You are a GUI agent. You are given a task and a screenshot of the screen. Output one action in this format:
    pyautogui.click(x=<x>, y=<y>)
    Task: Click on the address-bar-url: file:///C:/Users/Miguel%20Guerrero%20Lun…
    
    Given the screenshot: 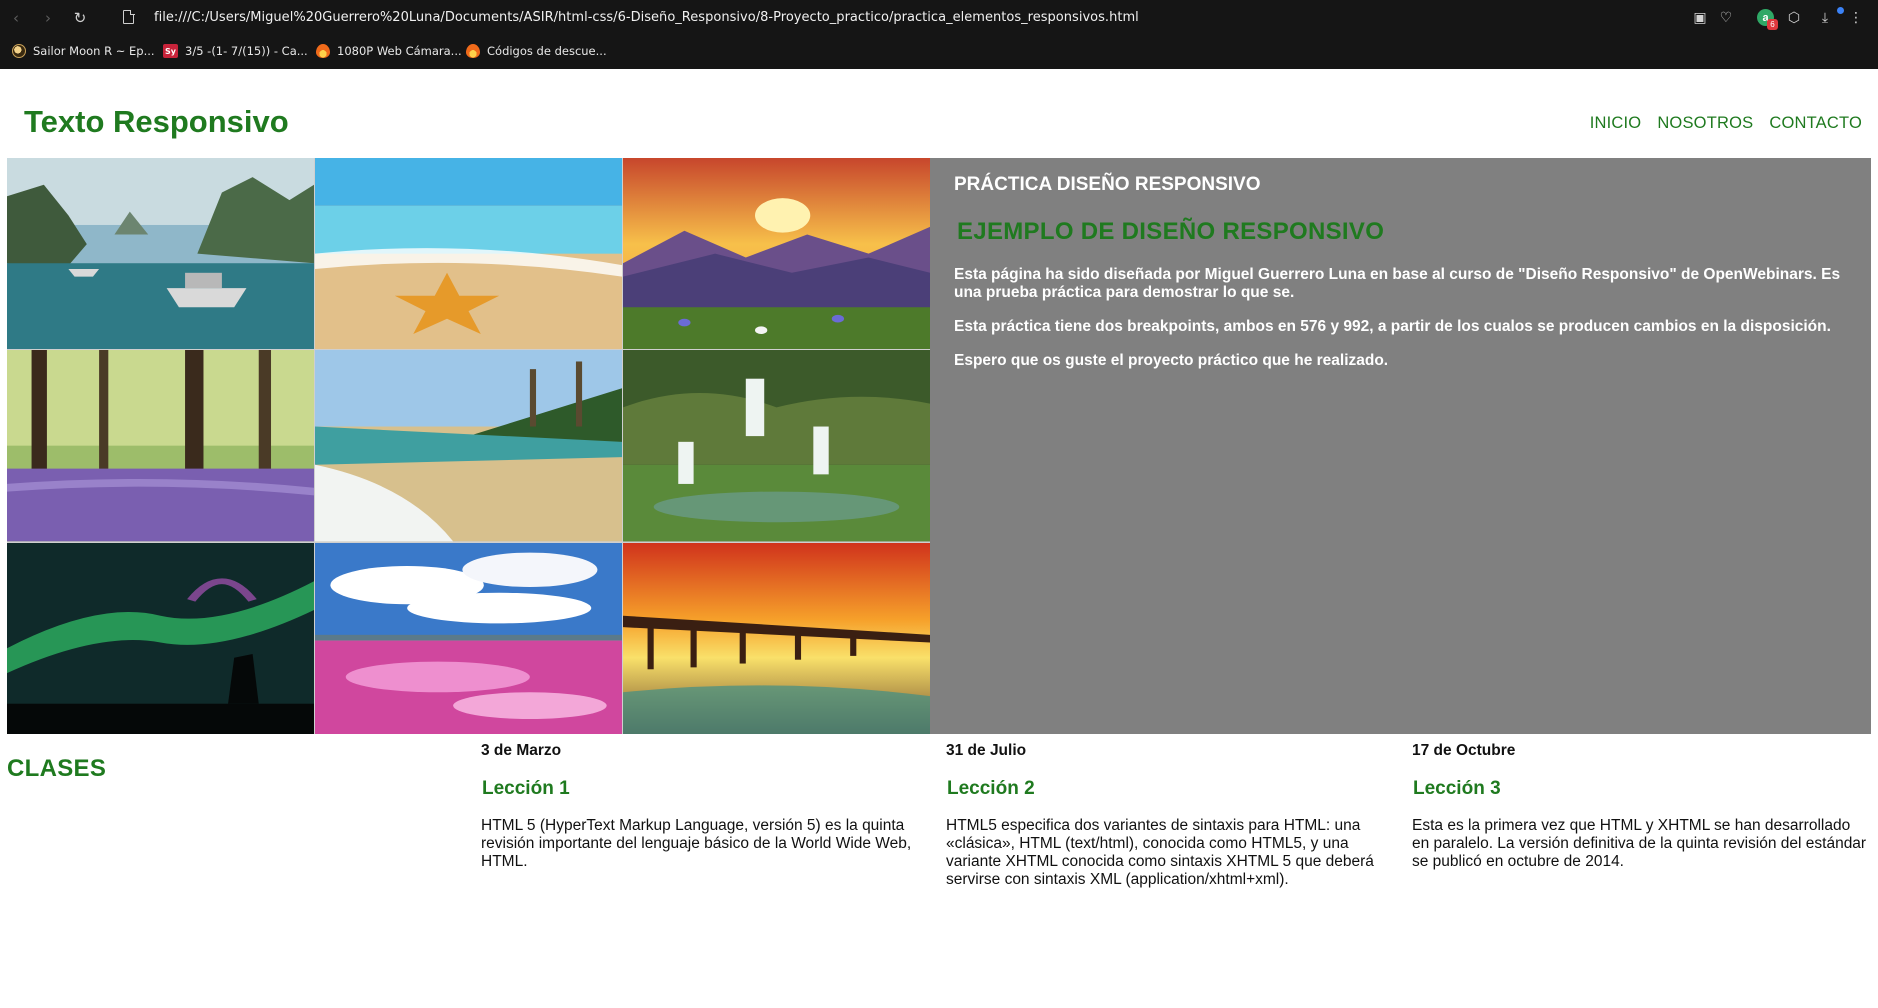 What is the action you would take?
    pyautogui.click(x=646, y=17)
    